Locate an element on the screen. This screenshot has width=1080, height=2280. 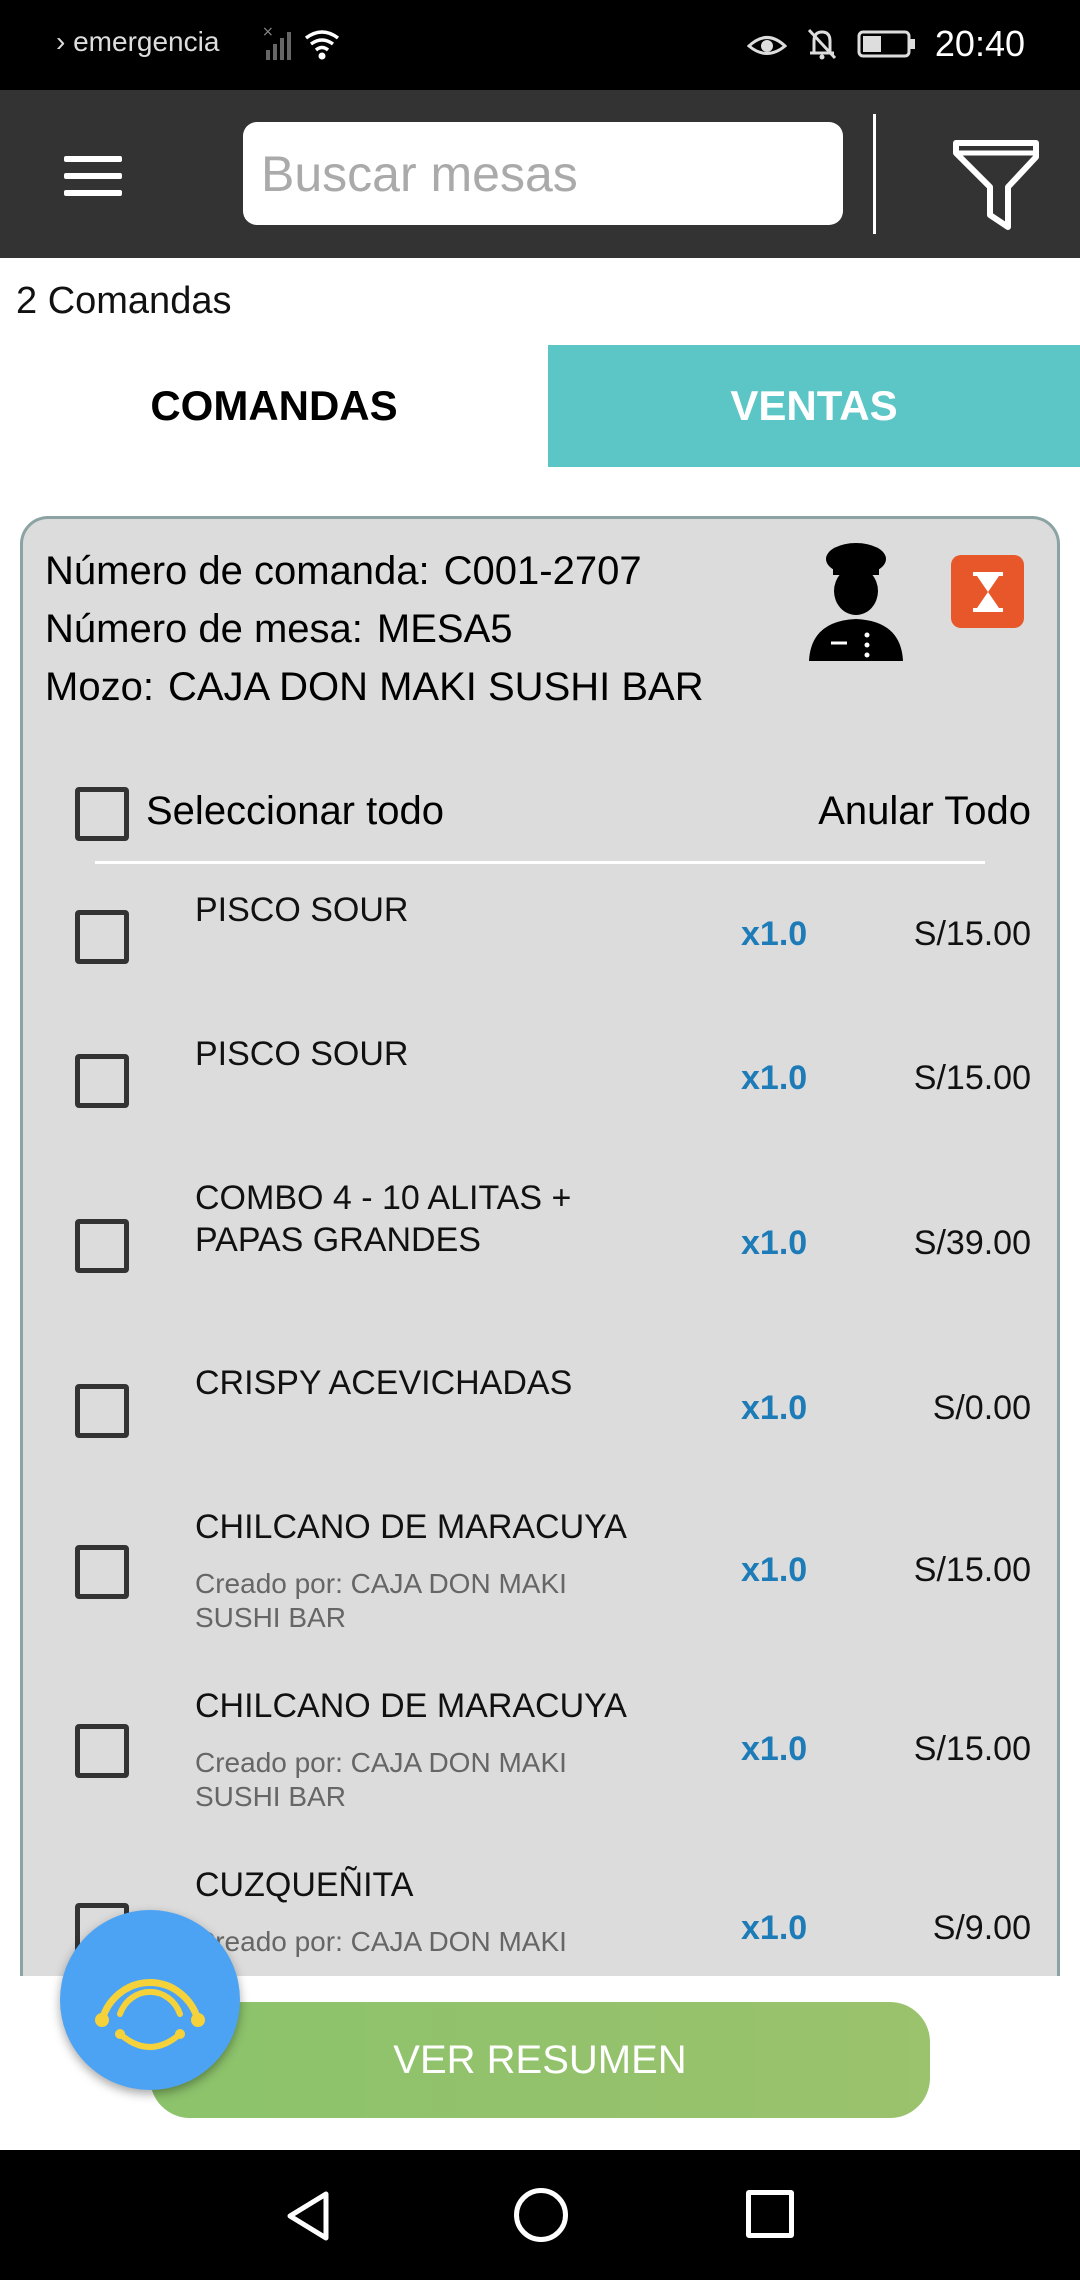
order-number-label: Número de comanda: is located at coordinates (237, 571).